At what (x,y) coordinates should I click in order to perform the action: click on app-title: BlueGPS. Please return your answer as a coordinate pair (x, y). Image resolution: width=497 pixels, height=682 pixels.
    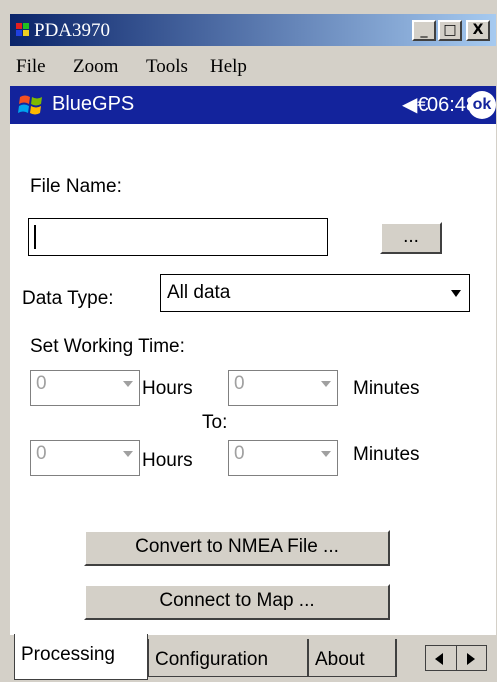
    Looking at the image, I should click on (93, 104).